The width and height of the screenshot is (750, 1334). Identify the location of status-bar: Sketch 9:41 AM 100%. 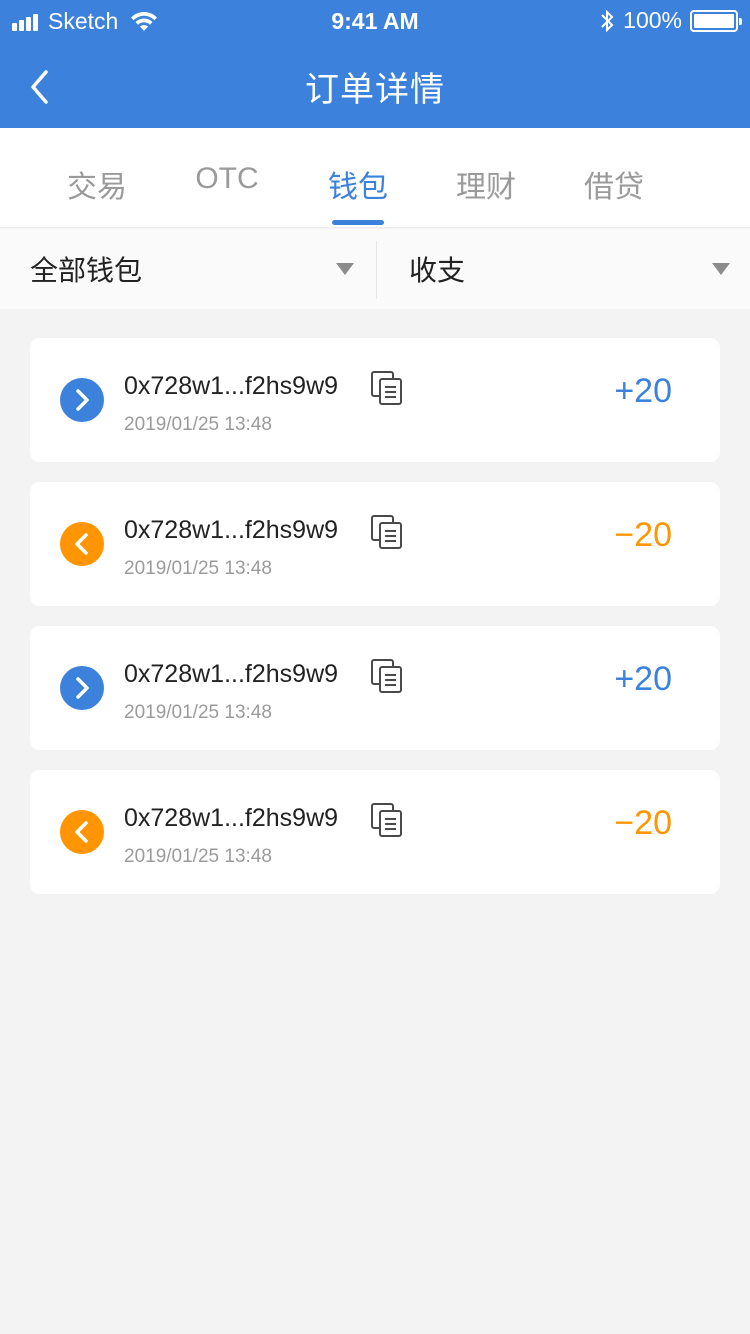
(375, 20).